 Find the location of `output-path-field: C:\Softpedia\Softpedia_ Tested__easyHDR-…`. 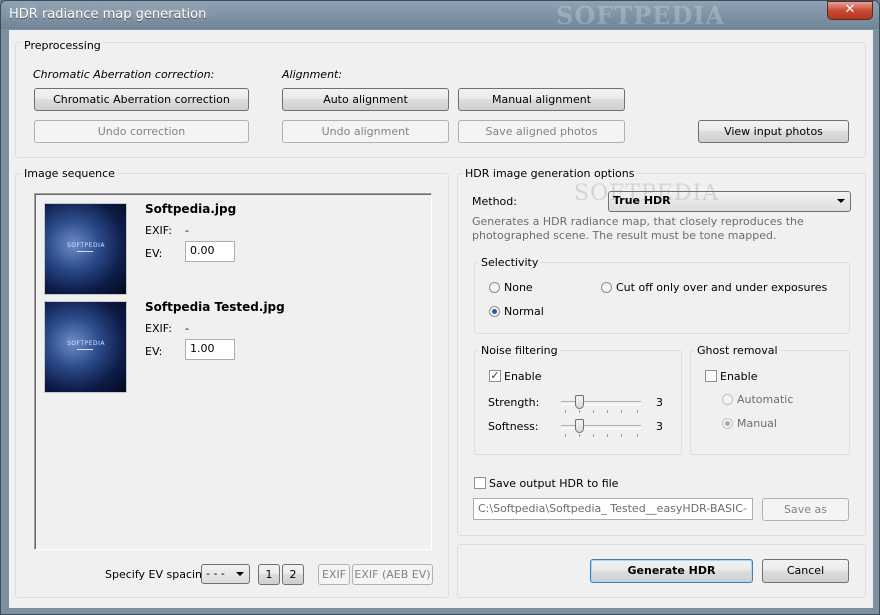

output-path-field: C:\Softpedia\Softpedia_ Tested__easyHDR-… is located at coordinates (613, 509).